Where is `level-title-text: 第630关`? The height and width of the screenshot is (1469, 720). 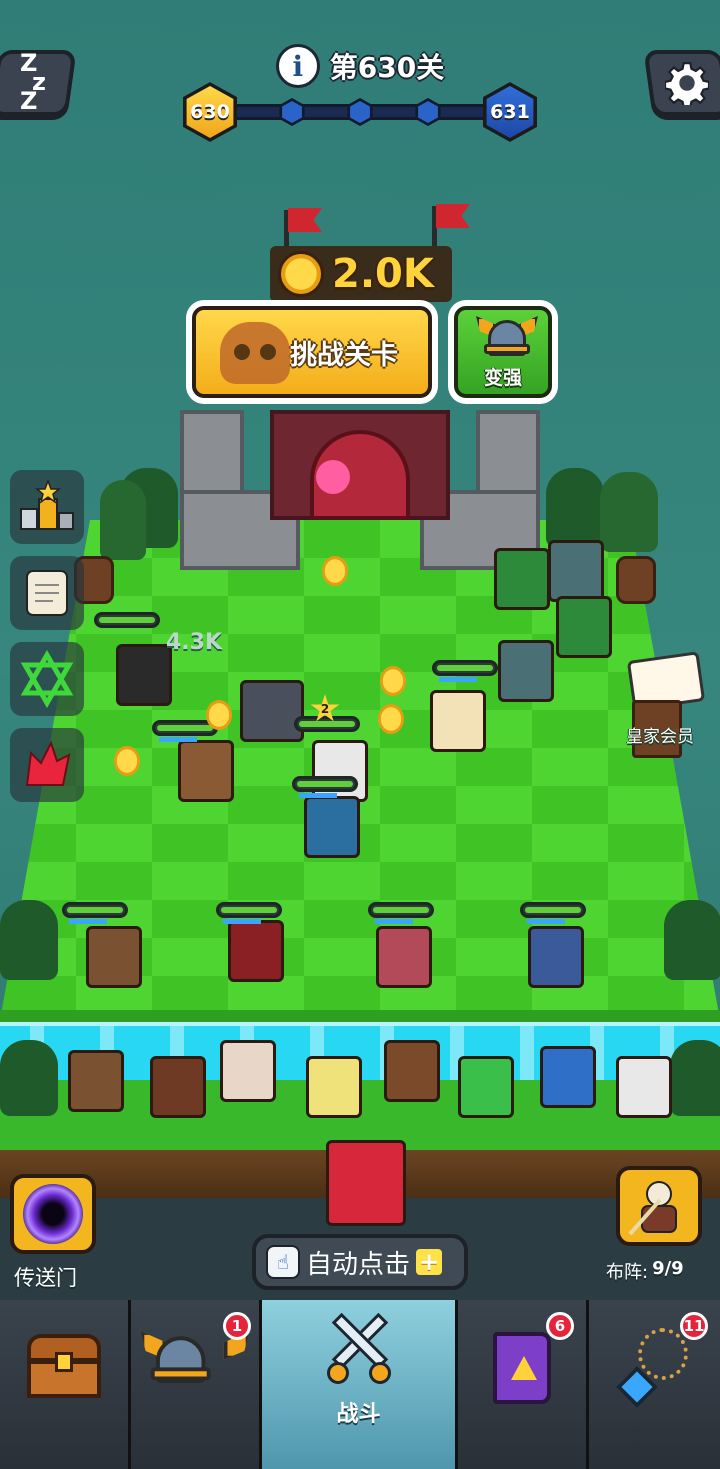 level-title-text: 第630关 is located at coordinates (387, 67).